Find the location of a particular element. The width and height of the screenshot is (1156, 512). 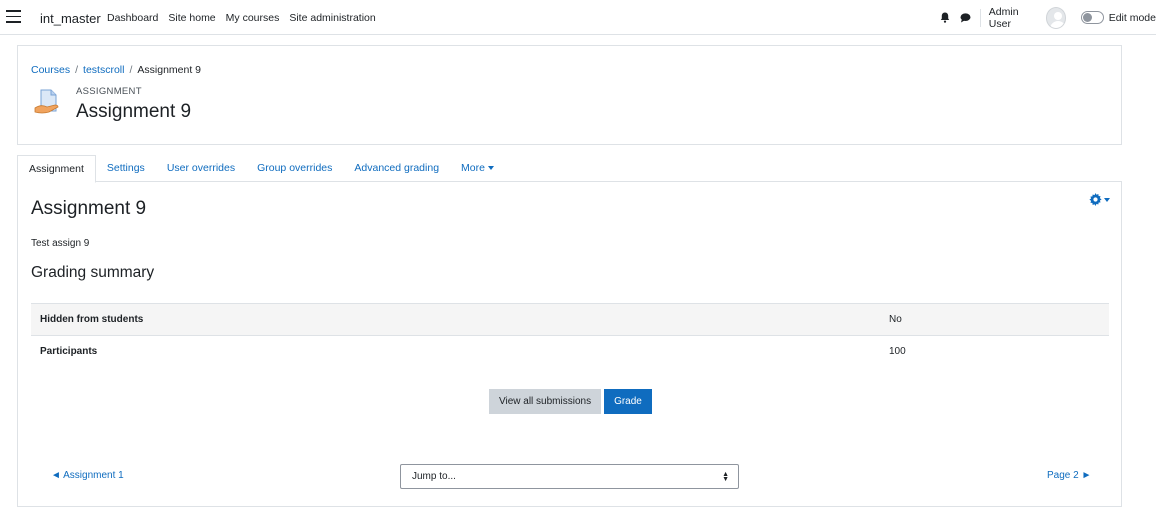

nav-site-home: Site home is located at coordinates (191, 18).